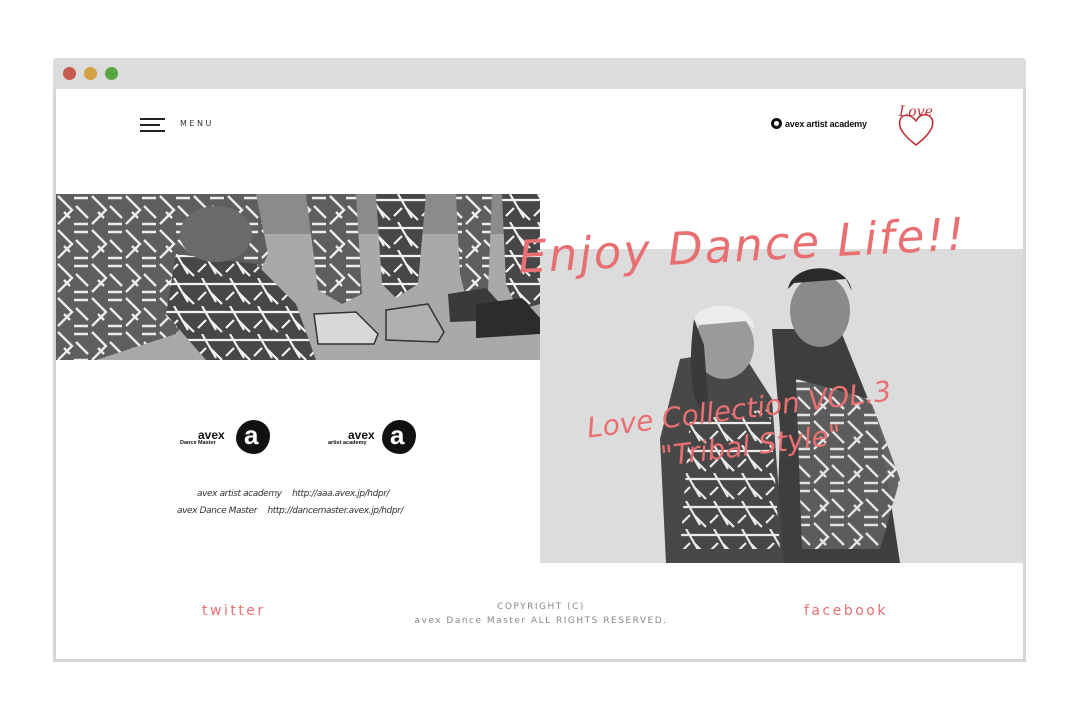  I want to click on facebook-link: facebook, so click(846, 611).